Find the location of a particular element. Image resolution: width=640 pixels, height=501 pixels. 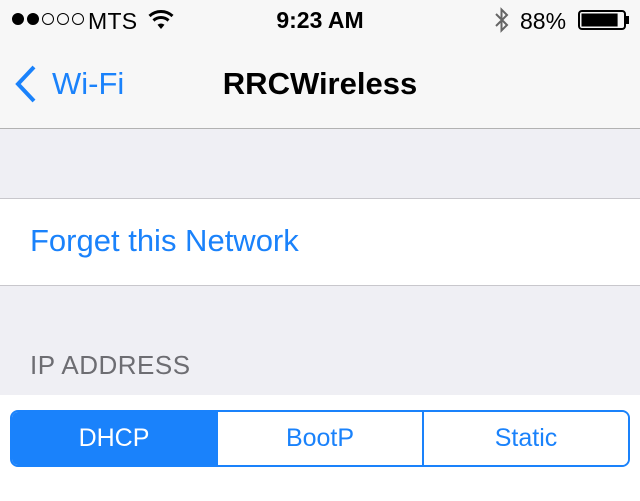

segment-static: Static is located at coordinates (525, 438).